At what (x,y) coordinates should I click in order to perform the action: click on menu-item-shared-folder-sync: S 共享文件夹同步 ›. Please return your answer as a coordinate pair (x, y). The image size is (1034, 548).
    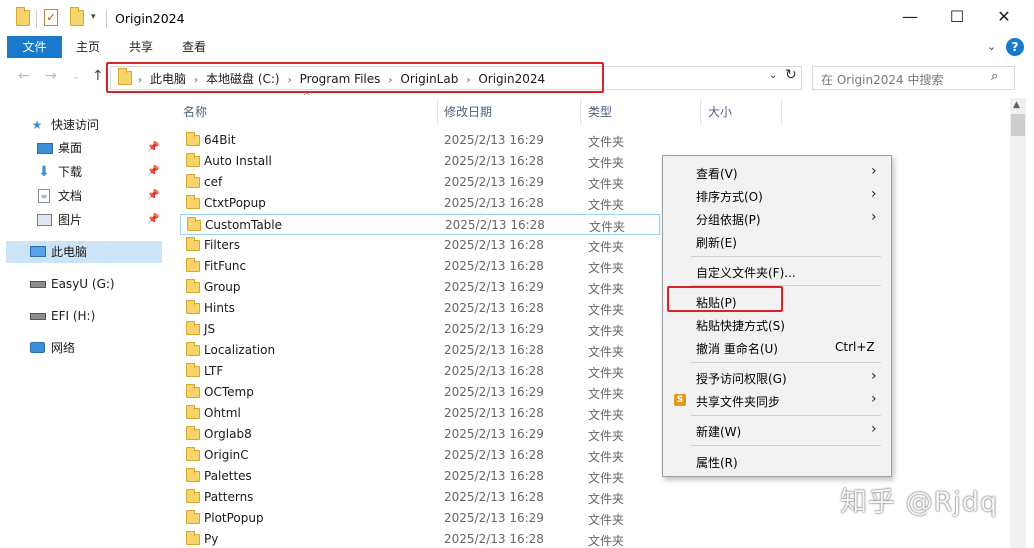
    Looking at the image, I should click on (777, 400).